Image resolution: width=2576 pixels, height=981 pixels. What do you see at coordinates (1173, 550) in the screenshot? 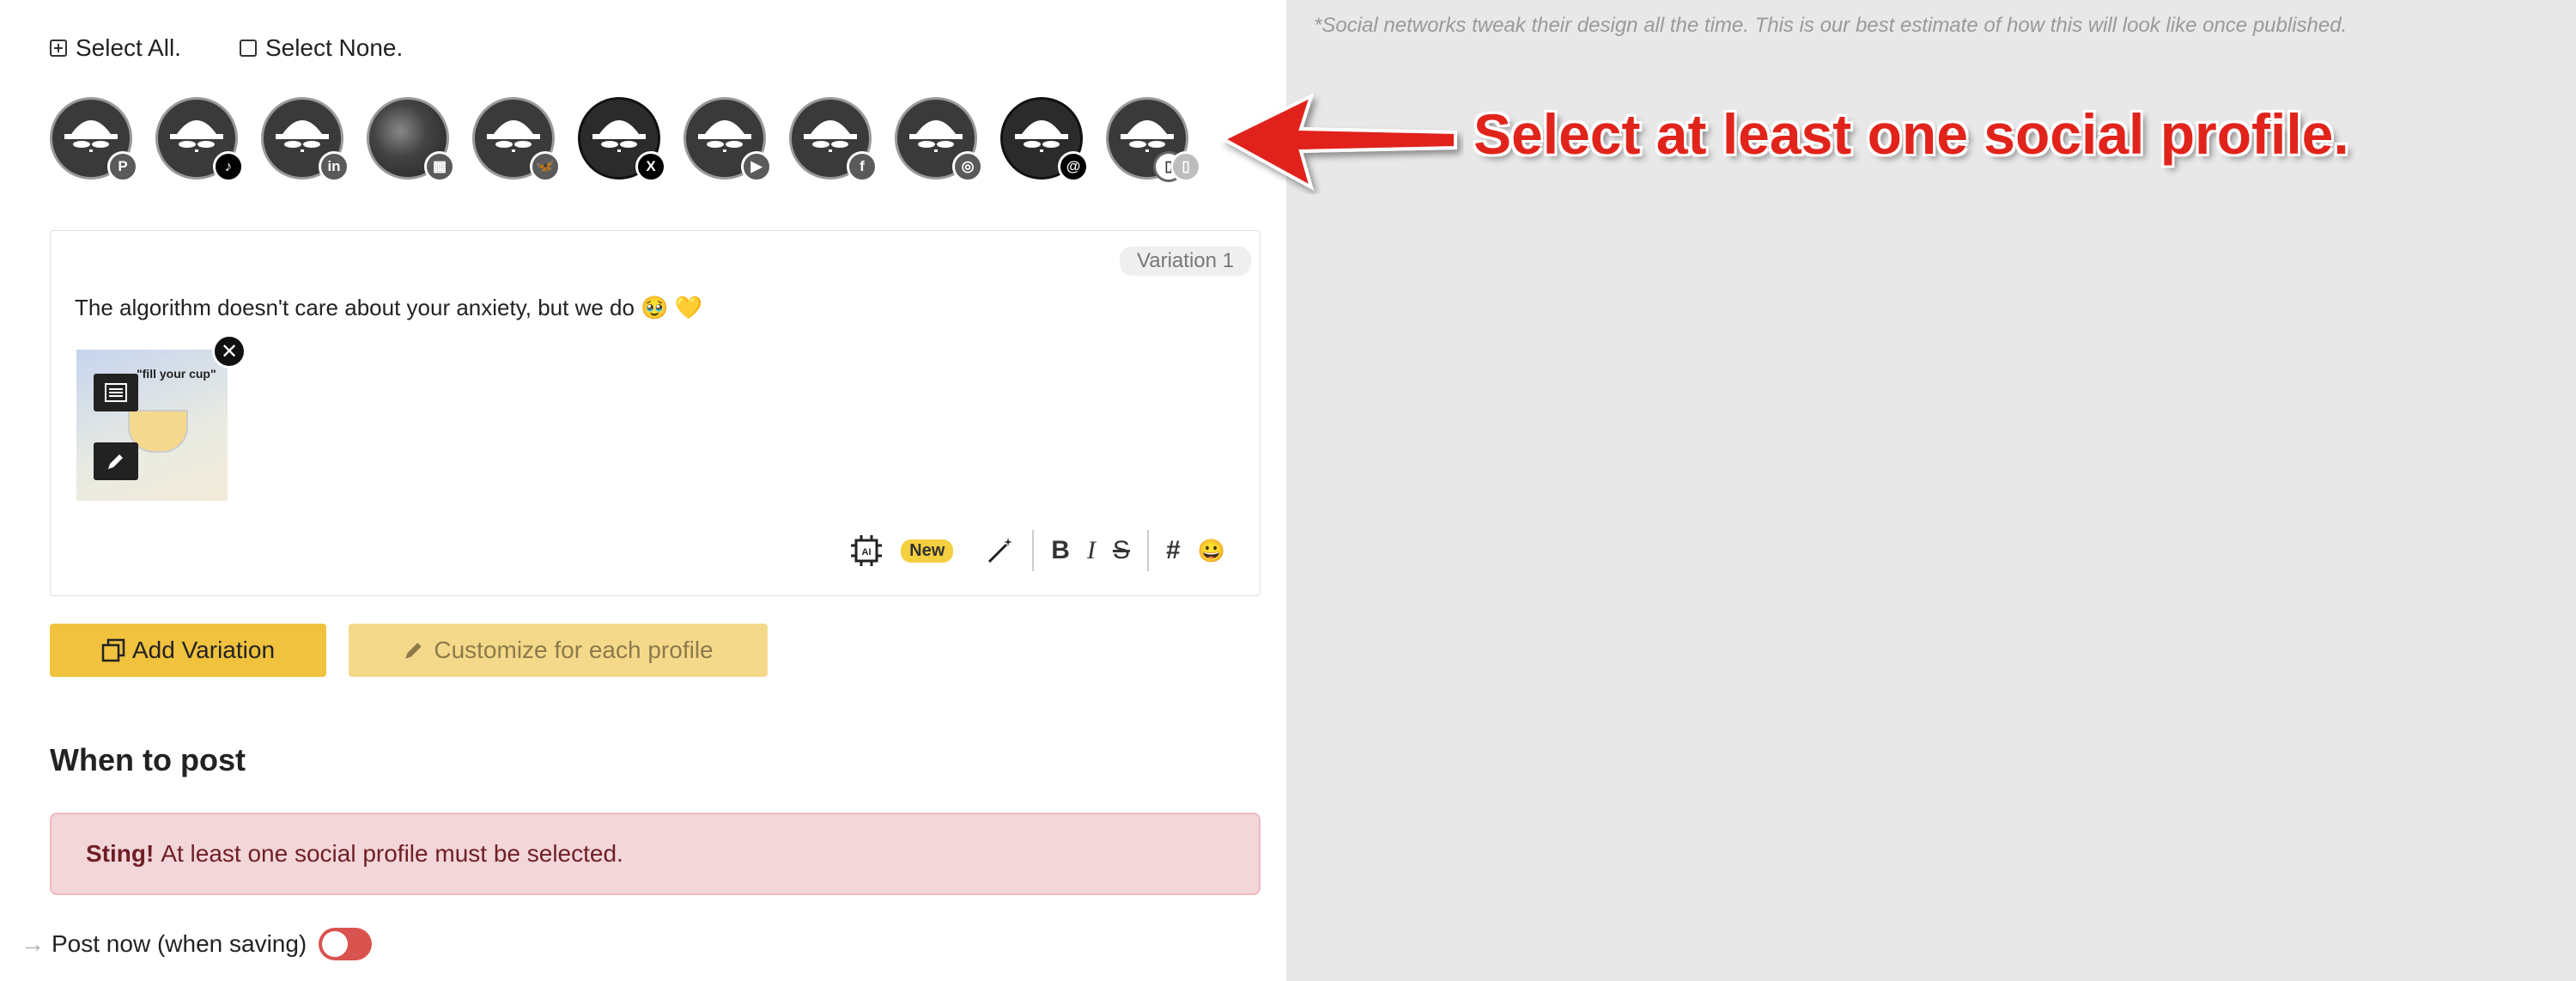
I see `hashtag-button: #` at bounding box center [1173, 550].